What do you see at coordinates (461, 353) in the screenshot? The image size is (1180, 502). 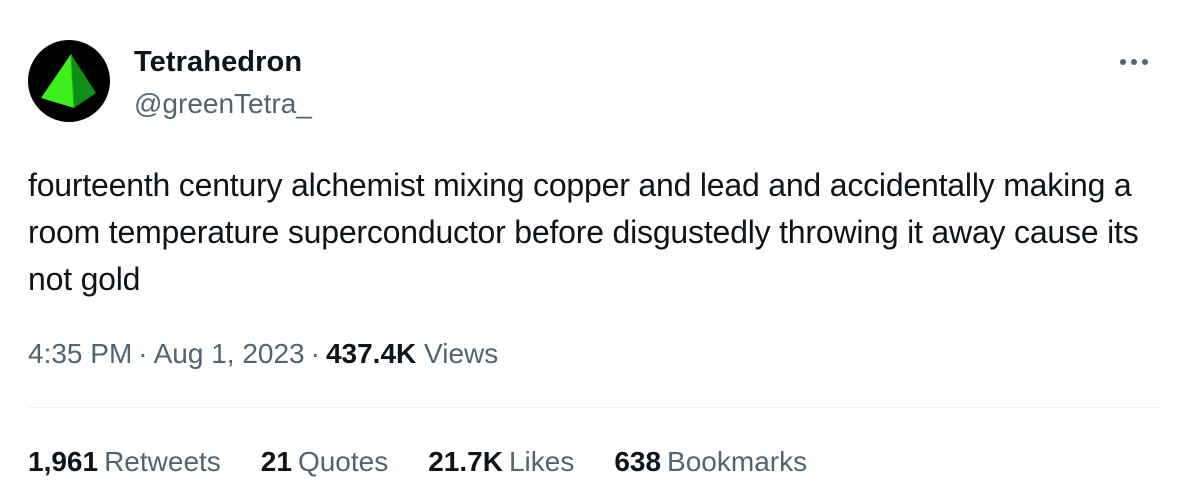 I see `views-label: Views` at bounding box center [461, 353].